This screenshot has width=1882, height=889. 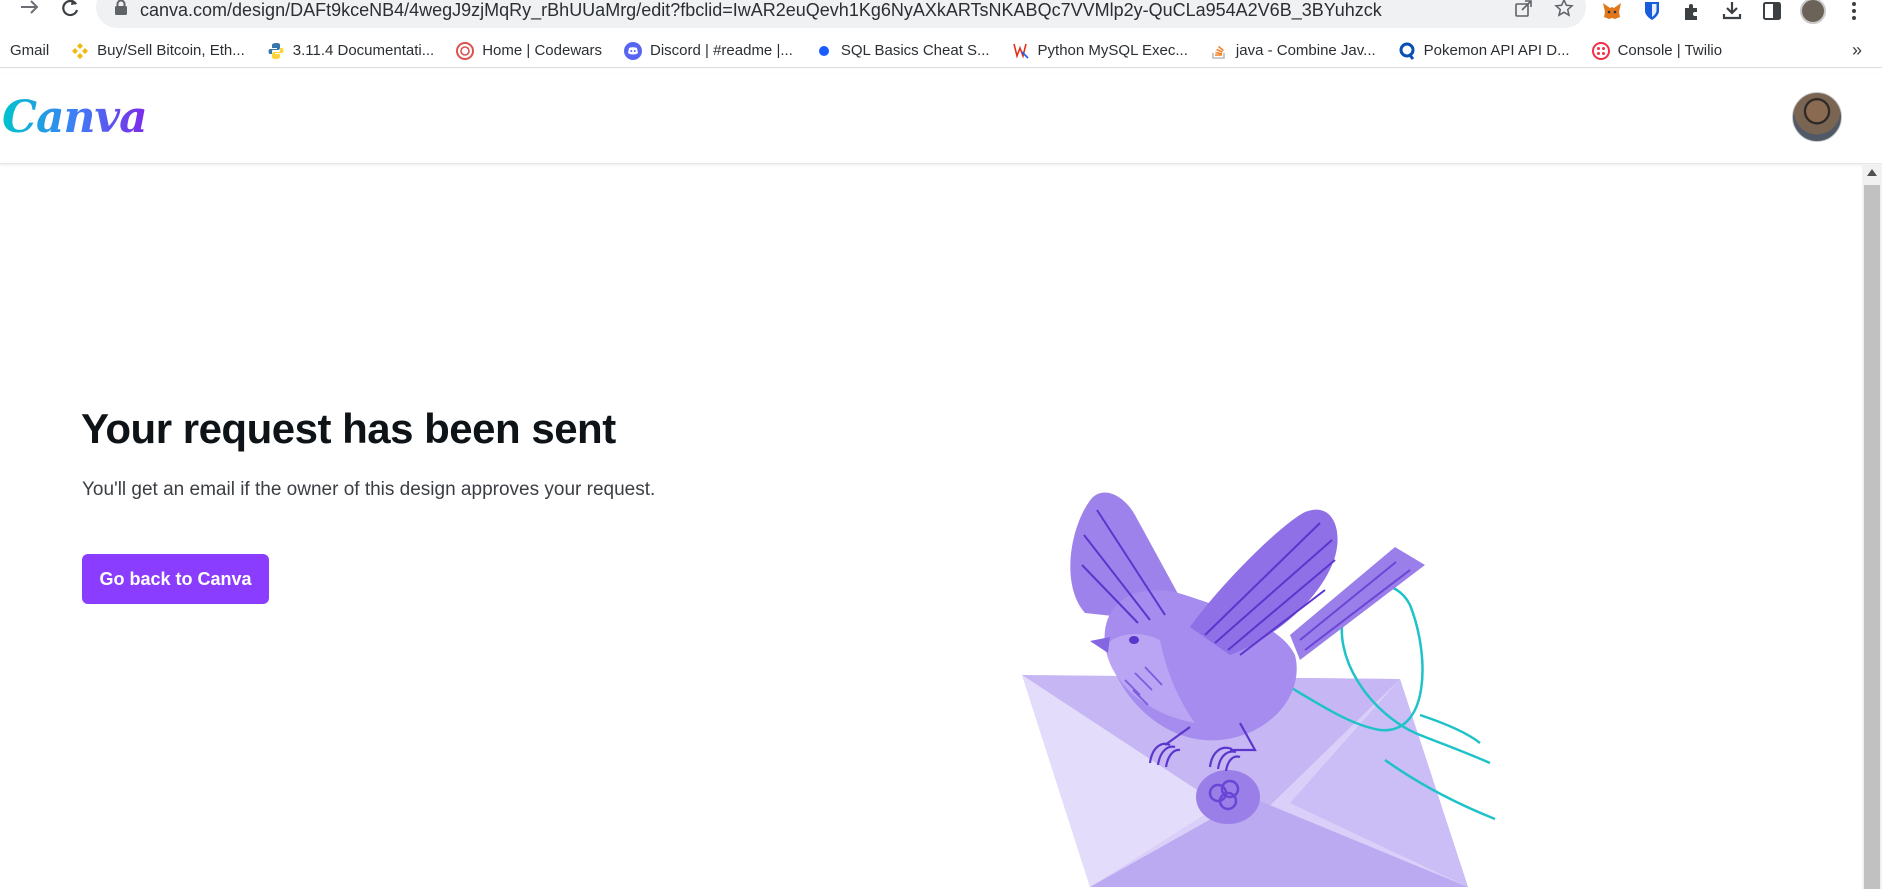 I want to click on menu-icon, so click(x=1854, y=11).